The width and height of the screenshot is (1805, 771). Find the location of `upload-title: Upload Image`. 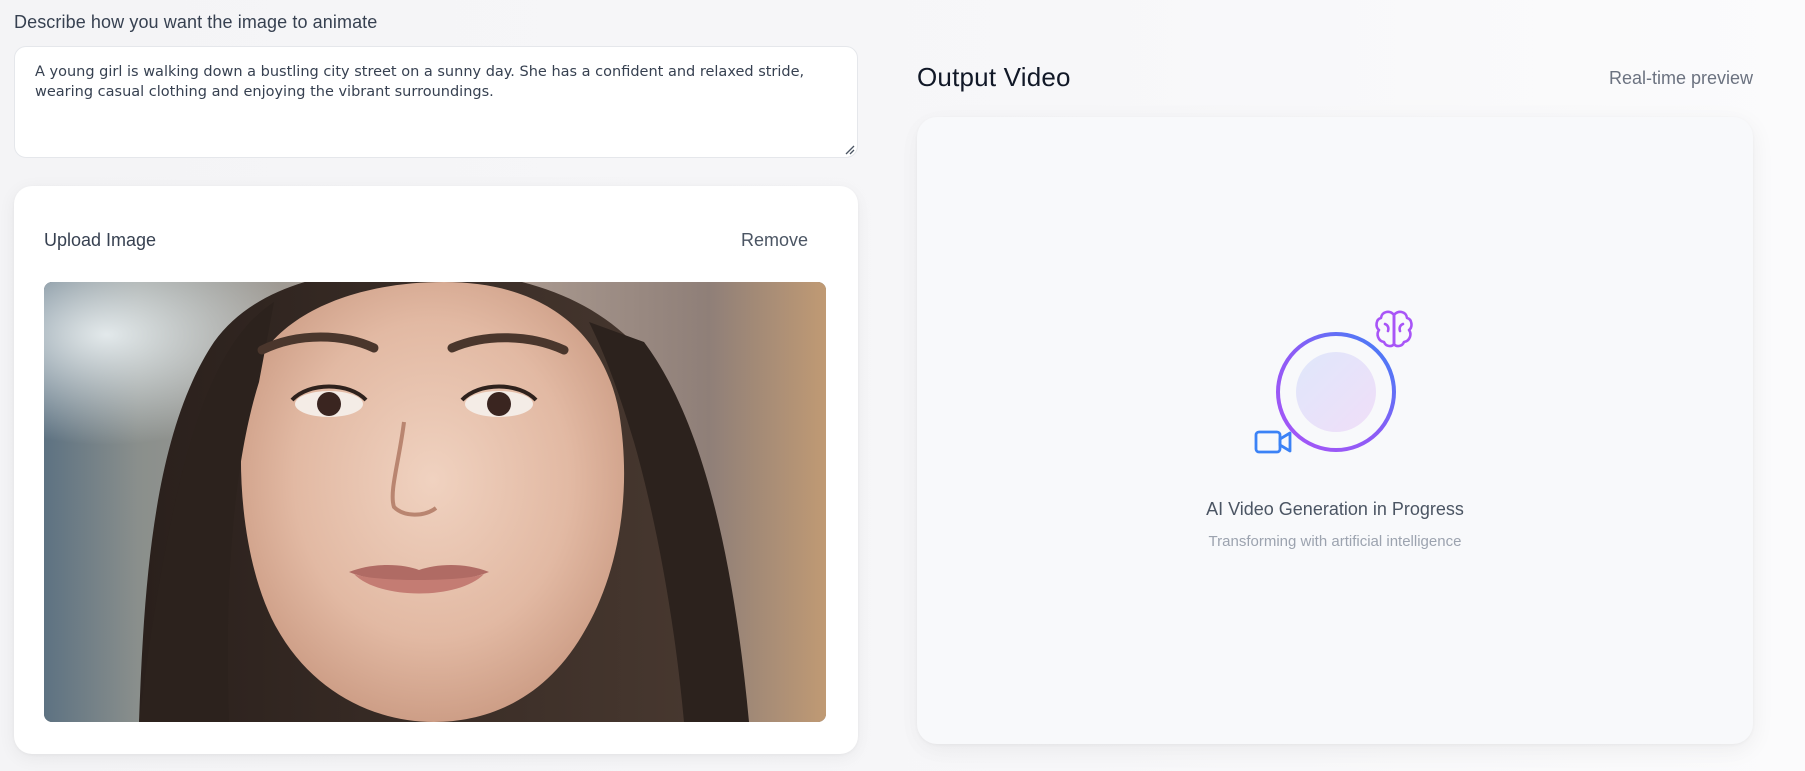

upload-title: Upload Image is located at coordinates (100, 240).